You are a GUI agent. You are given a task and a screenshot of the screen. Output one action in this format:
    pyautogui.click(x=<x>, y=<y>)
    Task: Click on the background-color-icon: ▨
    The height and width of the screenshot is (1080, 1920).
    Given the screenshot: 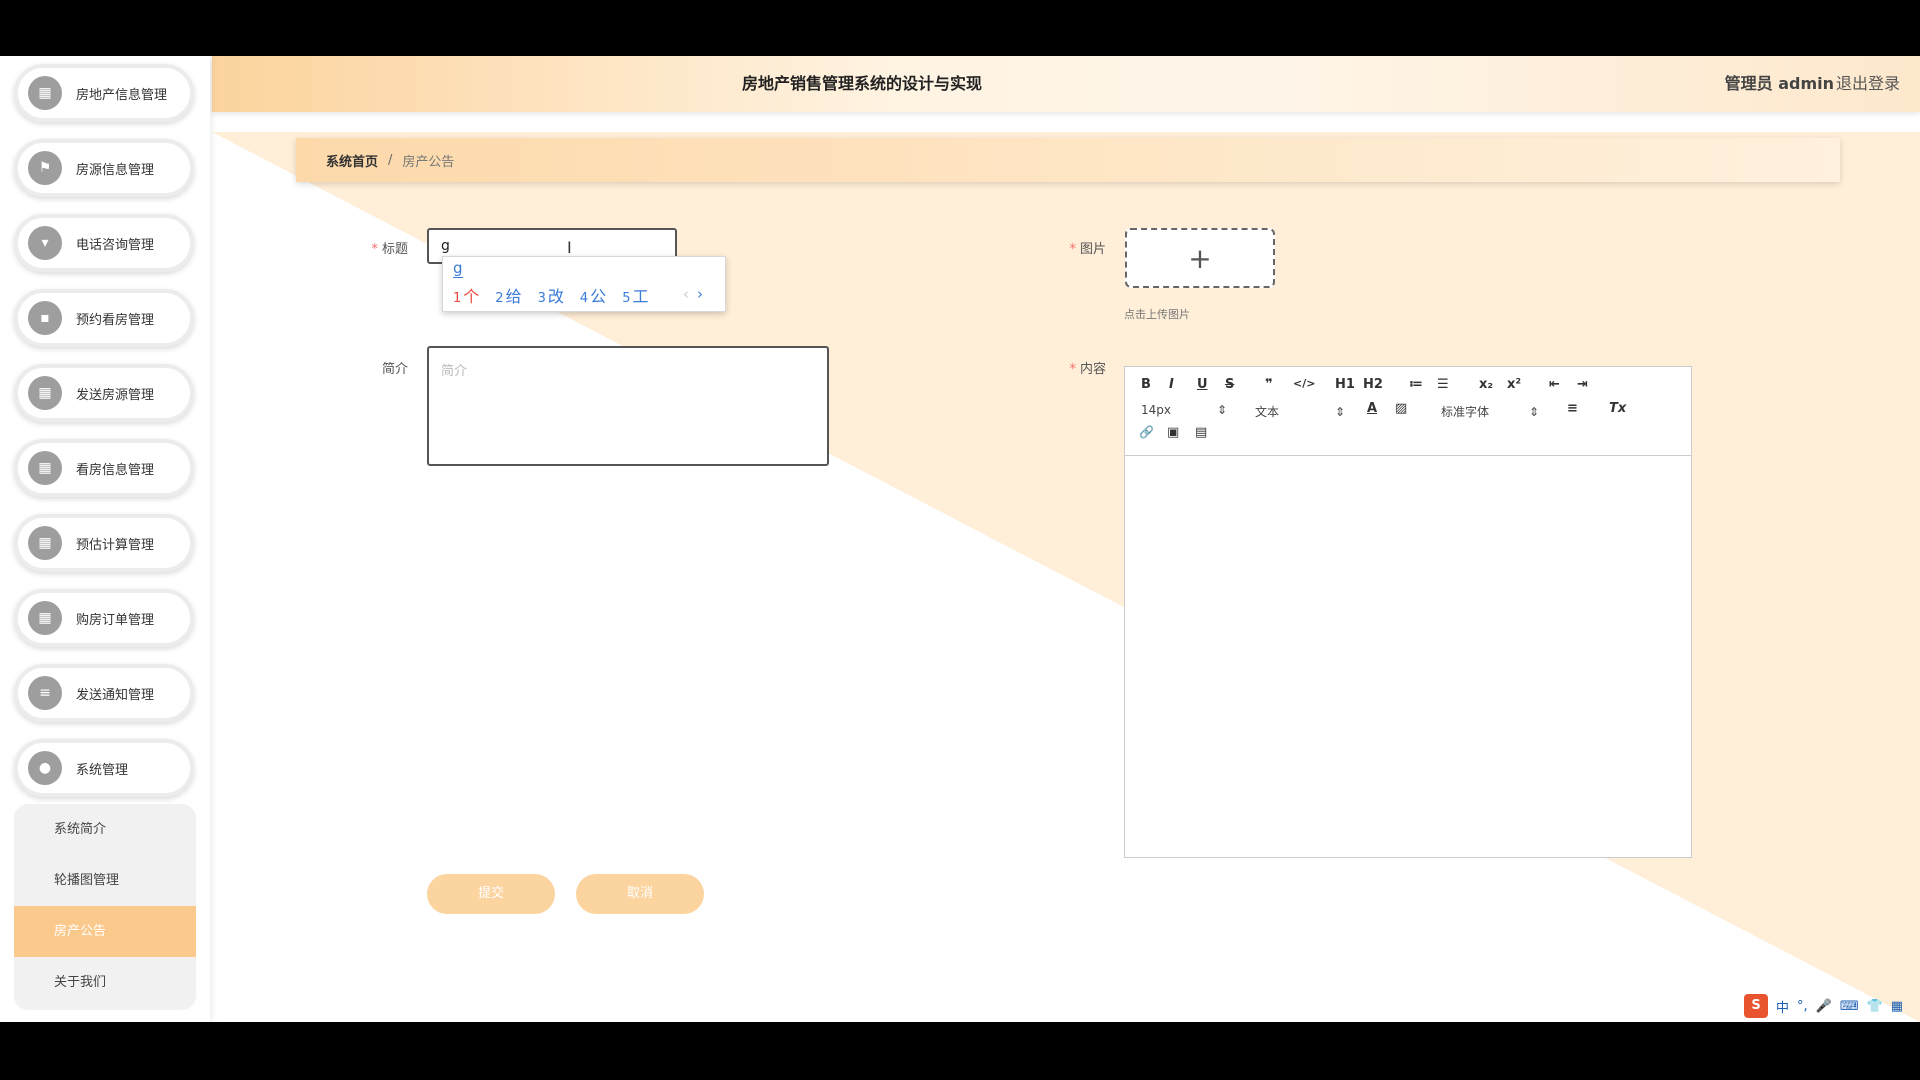 What is the action you would take?
    pyautogui.click(x=1401, y=408)
    